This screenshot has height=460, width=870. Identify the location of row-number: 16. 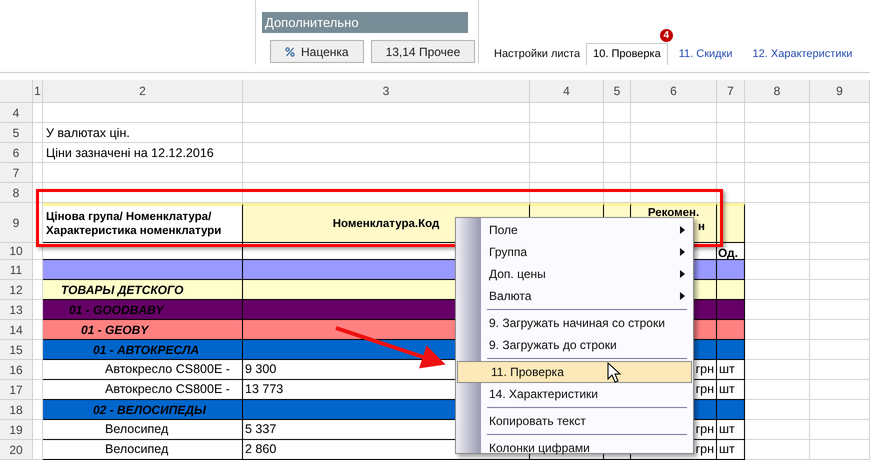
(16, 370).